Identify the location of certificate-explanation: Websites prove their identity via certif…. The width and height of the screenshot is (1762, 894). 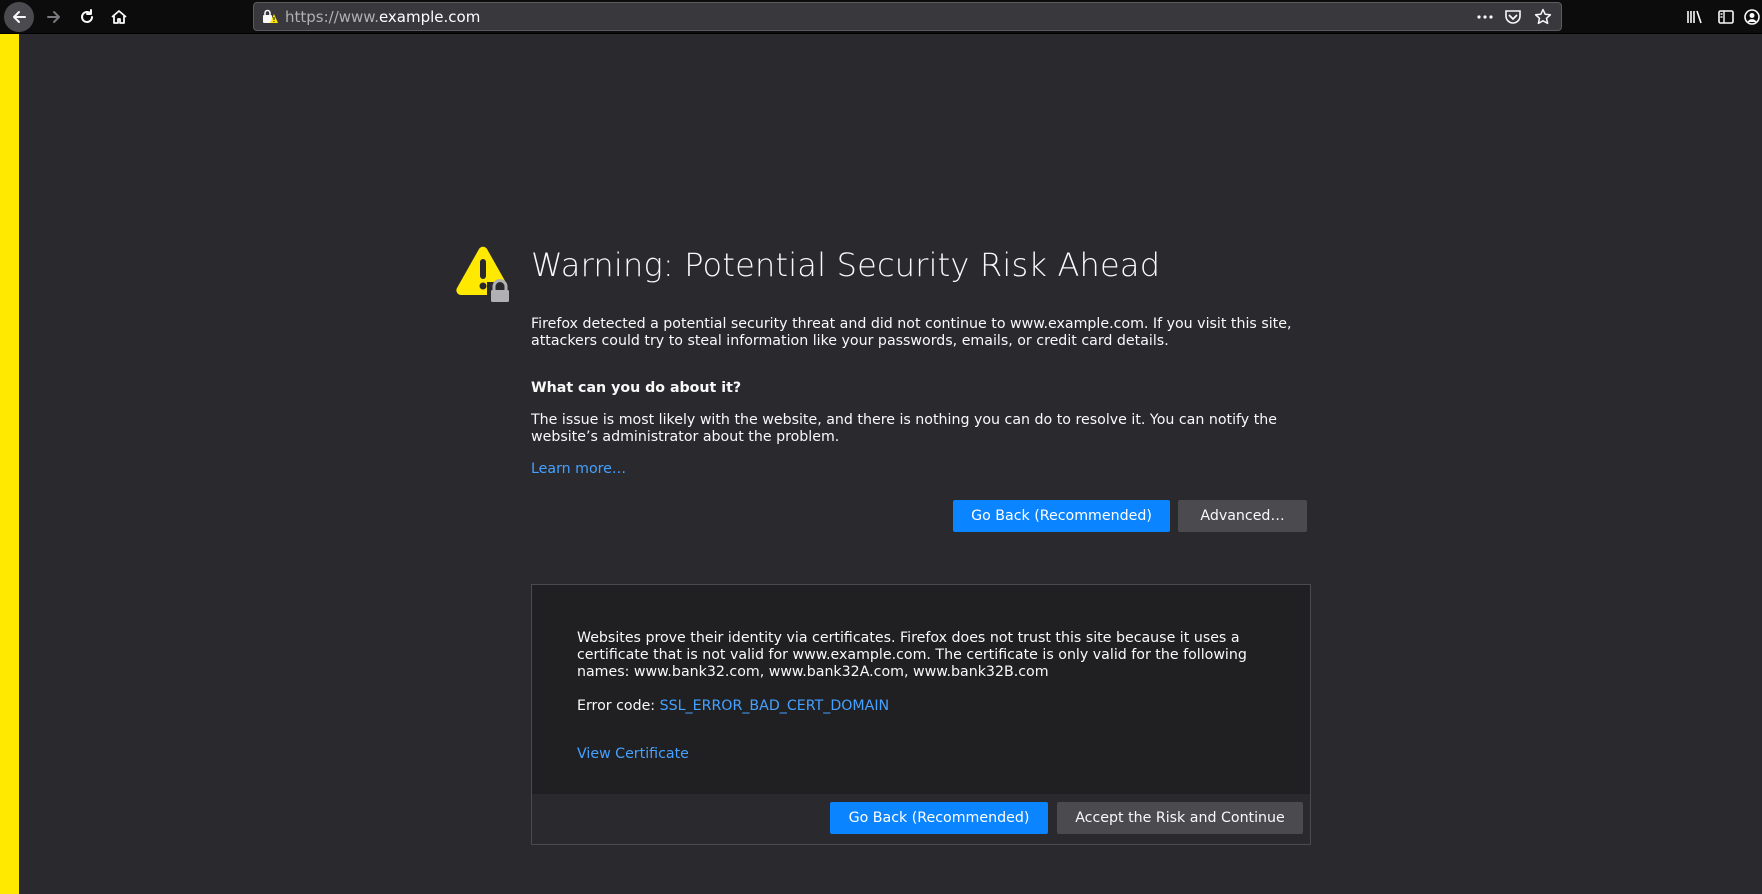
(912, 655).